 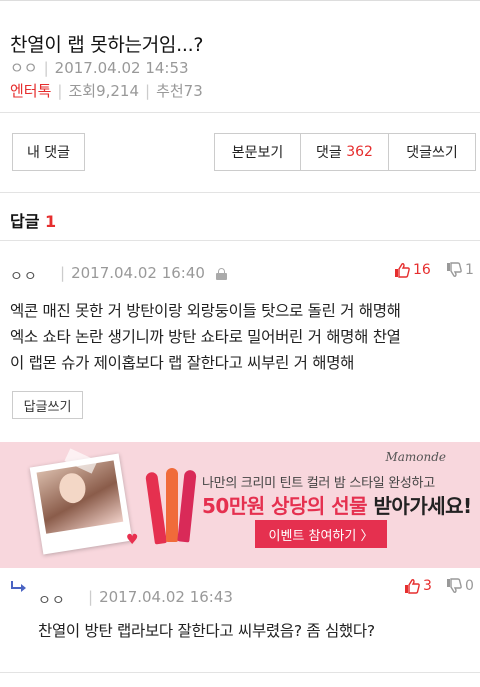 I want to click on comment-date-wrap: | 2017.04.02 16:40, so click(x=132, y=273).